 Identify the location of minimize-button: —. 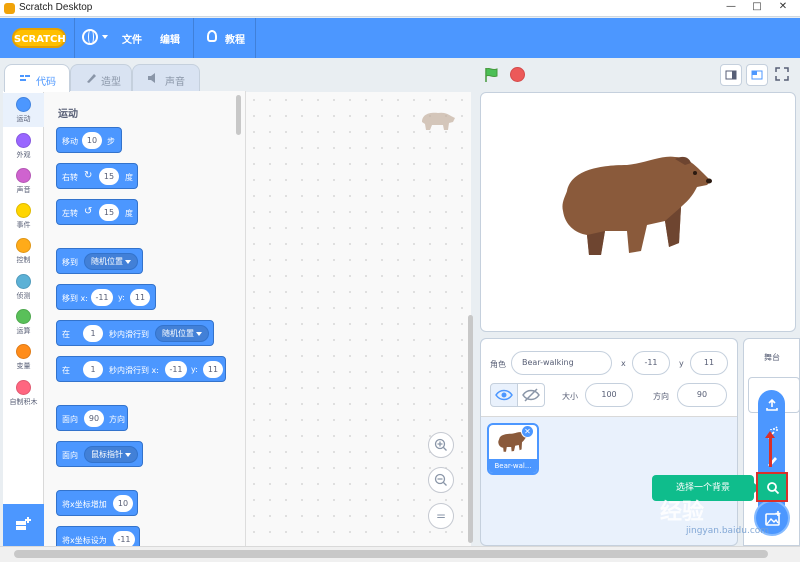
(731, 8).